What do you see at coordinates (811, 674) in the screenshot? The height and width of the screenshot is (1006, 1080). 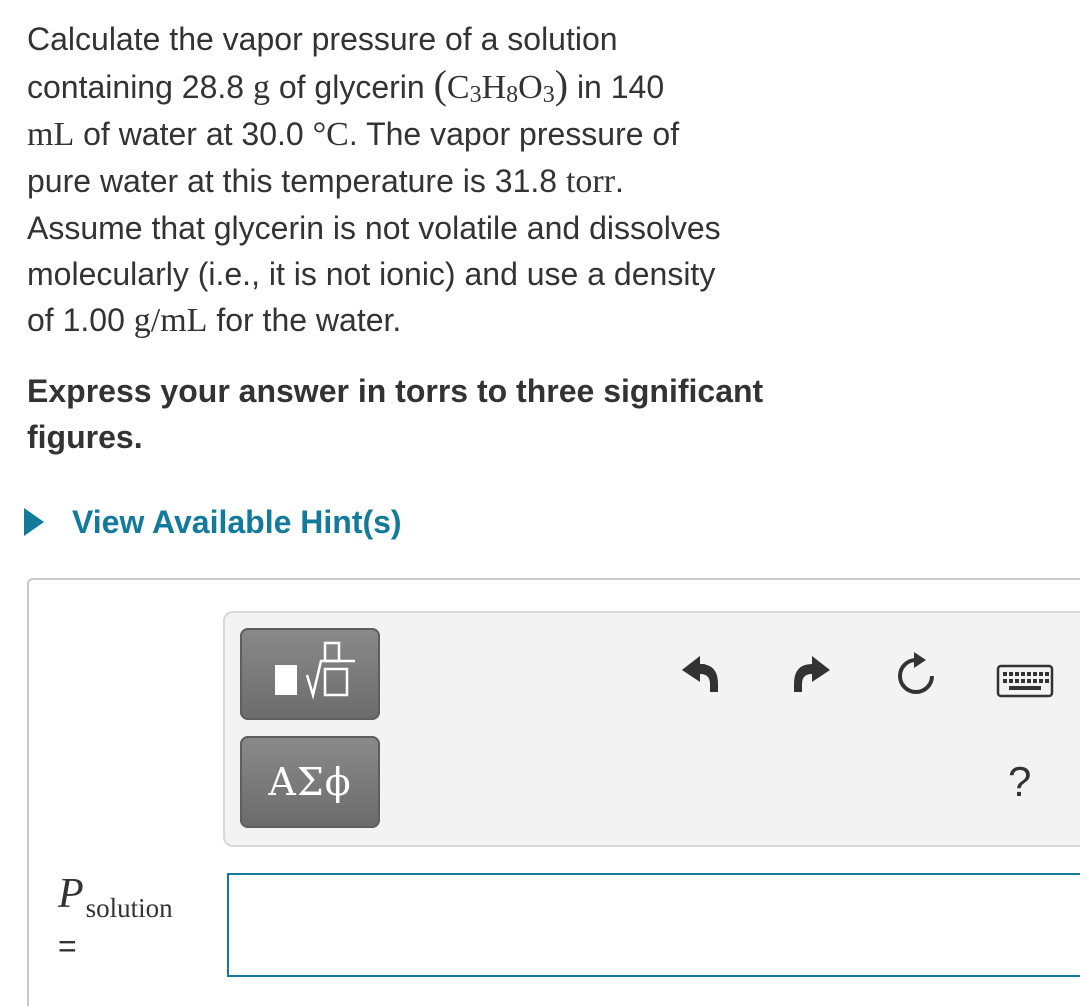 I see `redo-icon` at bounding box center [811, 674].